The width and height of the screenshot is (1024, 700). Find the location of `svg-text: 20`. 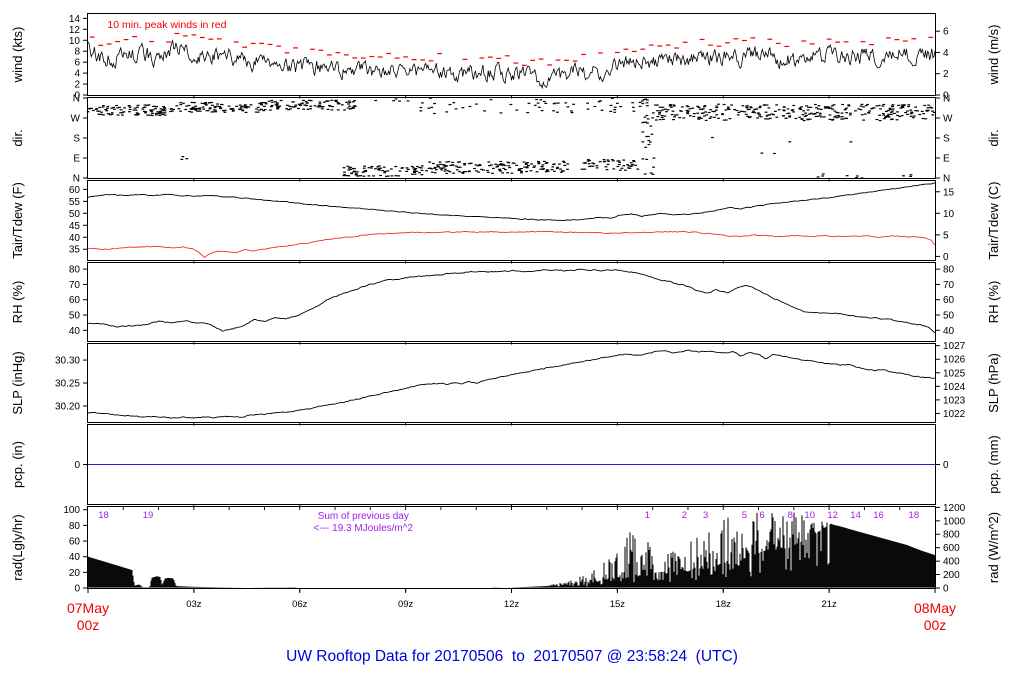

svg-text: 20 is located at coordinates (75, 573).